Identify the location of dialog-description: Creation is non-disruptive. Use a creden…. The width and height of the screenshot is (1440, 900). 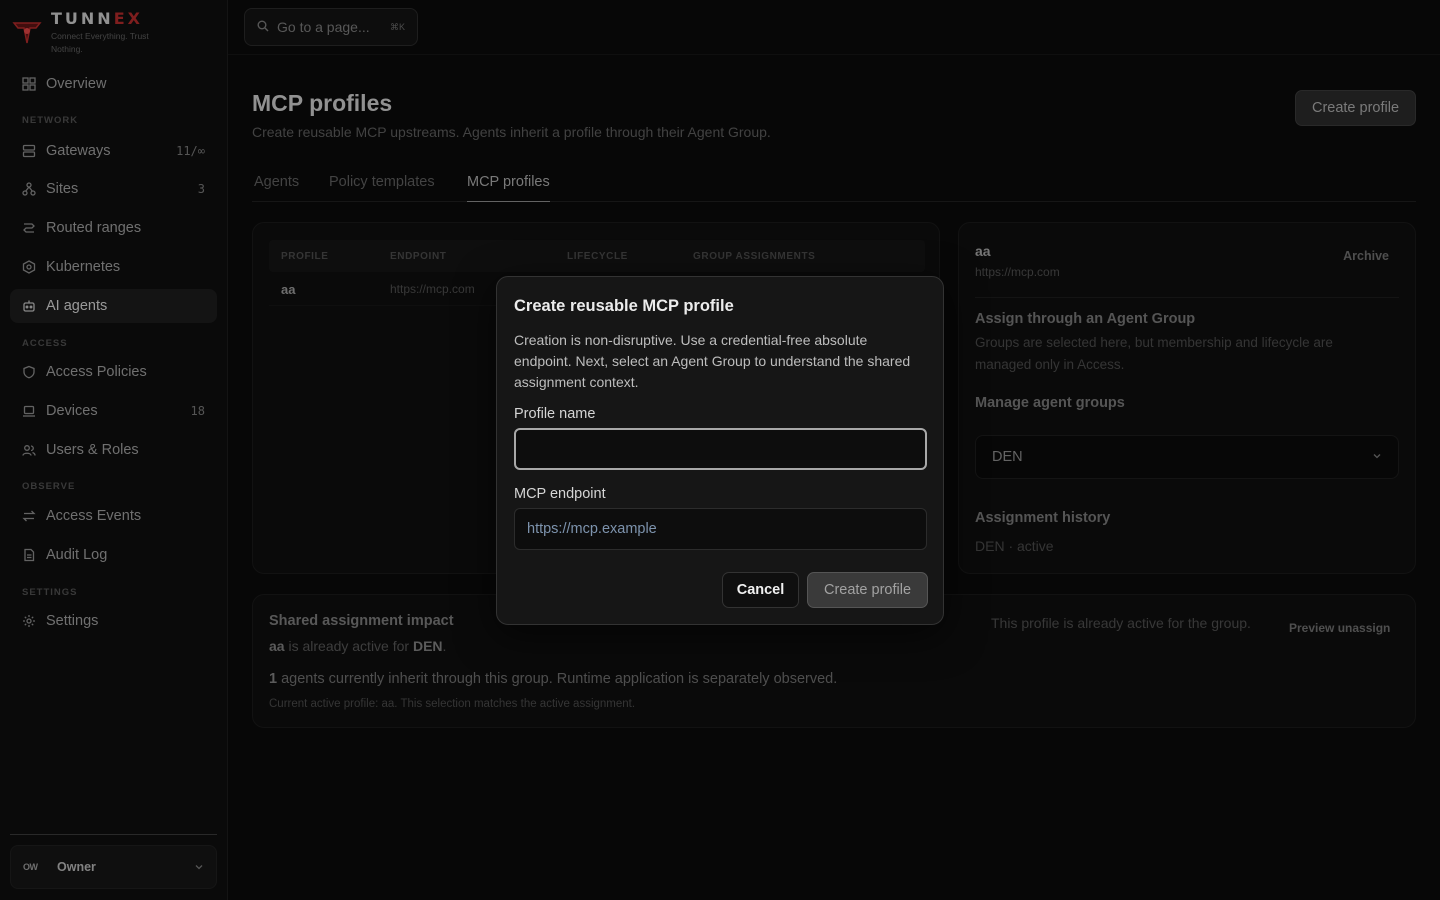
(712, 361).